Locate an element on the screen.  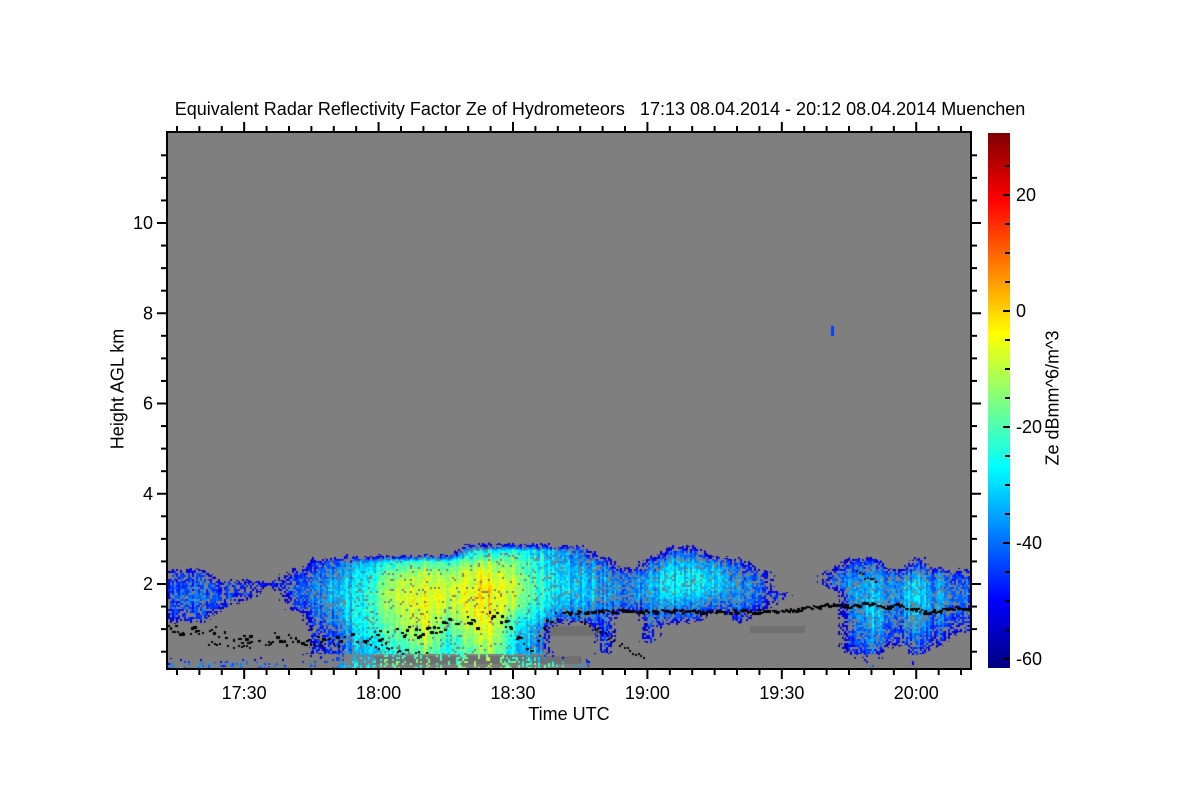
colorbar-label: Ze dBmm^6/m^3 is located at coordinates (1052, 398).